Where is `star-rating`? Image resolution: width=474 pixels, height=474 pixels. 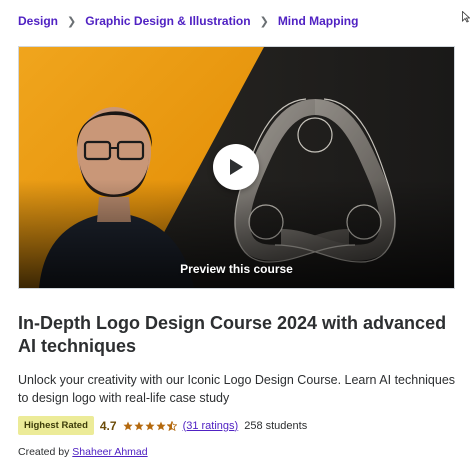
star-rating is located at coordinates (149, 425).